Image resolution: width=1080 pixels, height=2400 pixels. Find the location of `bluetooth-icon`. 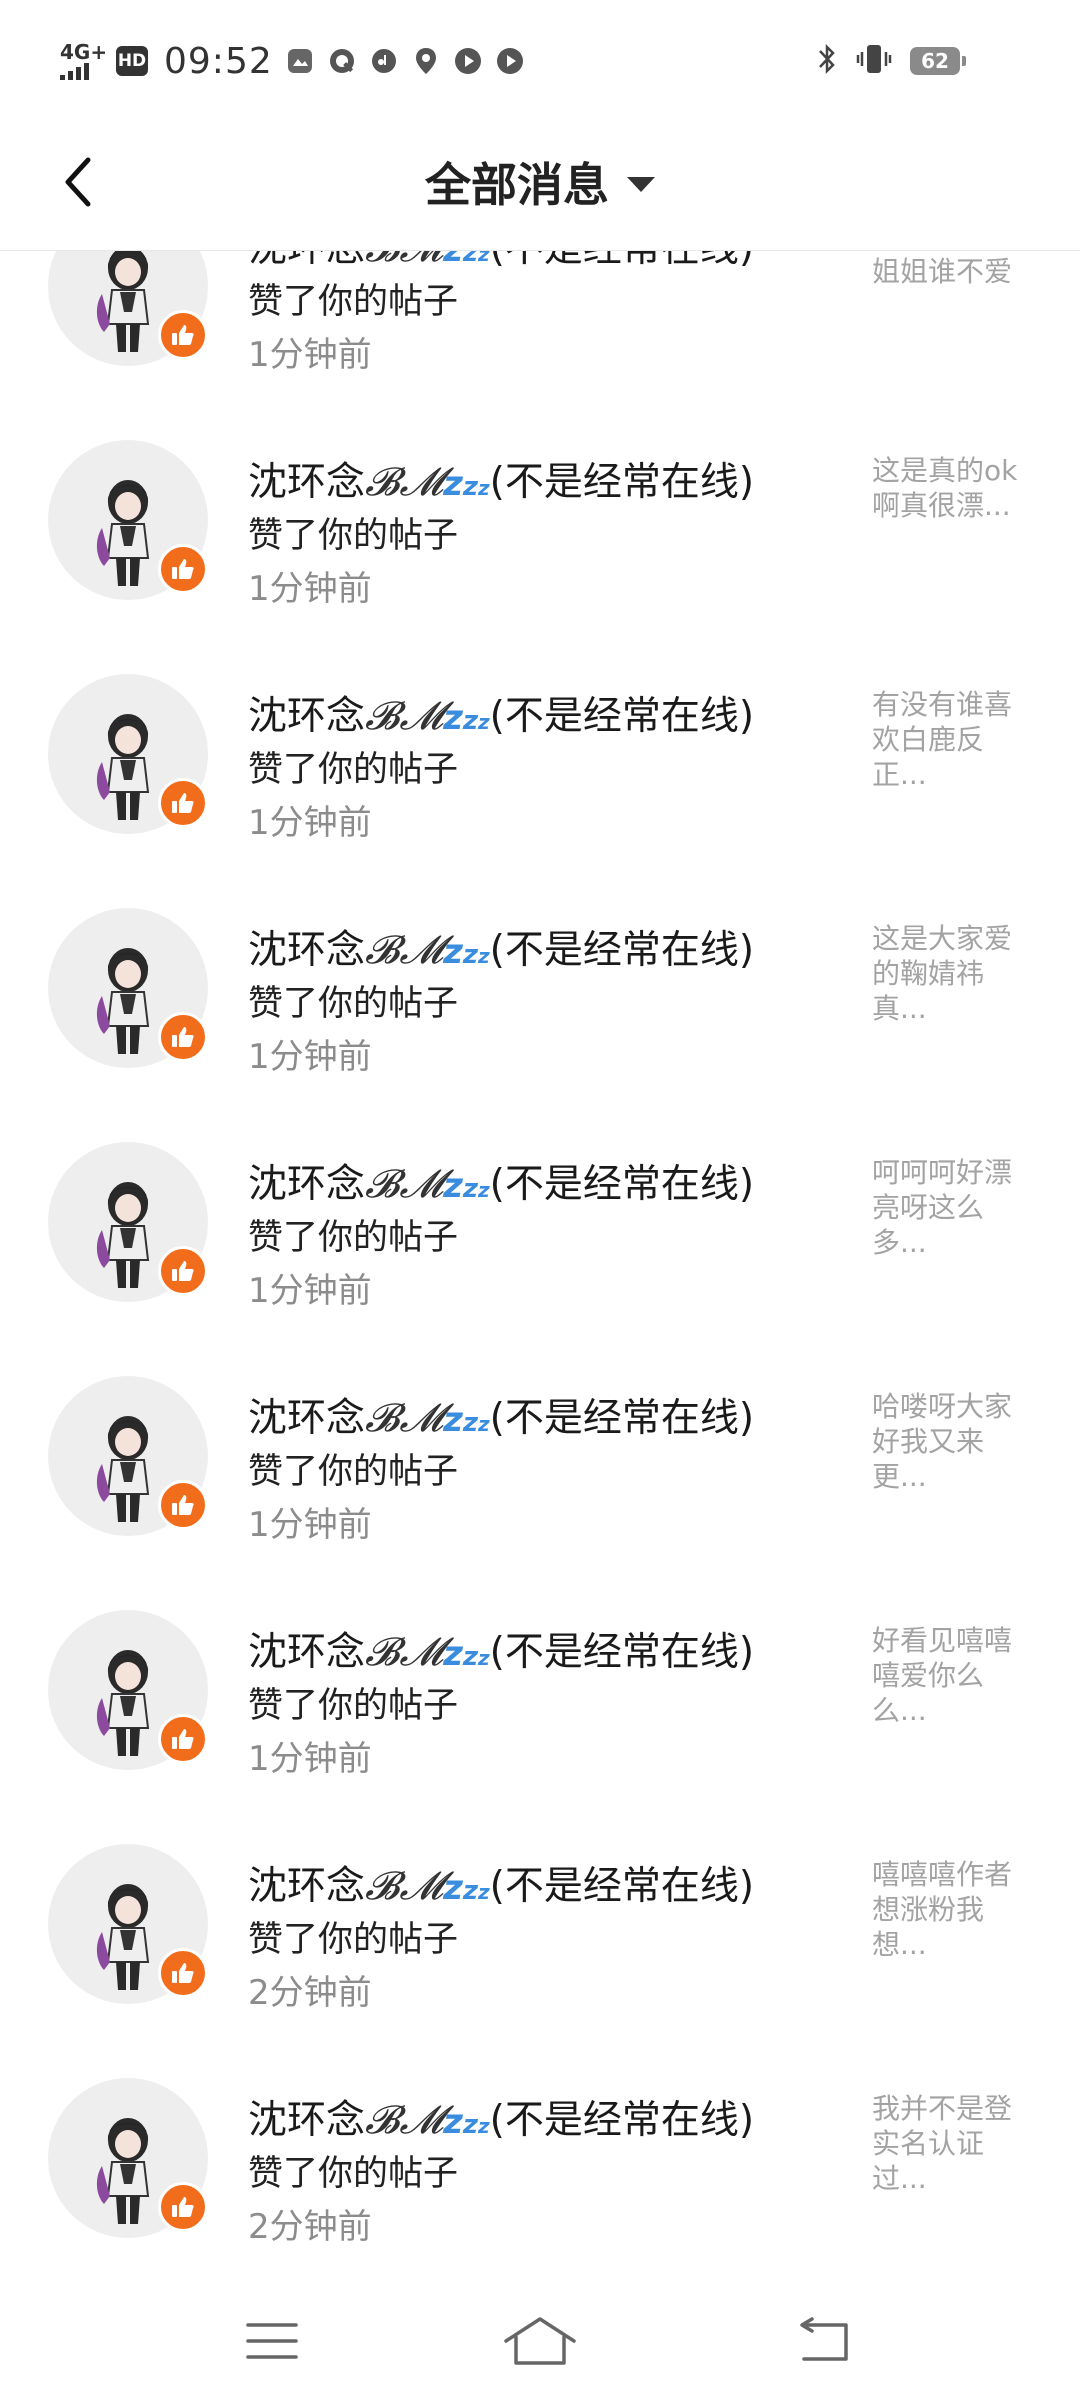

bluetooth-icon is located at coordinates (827, 61).